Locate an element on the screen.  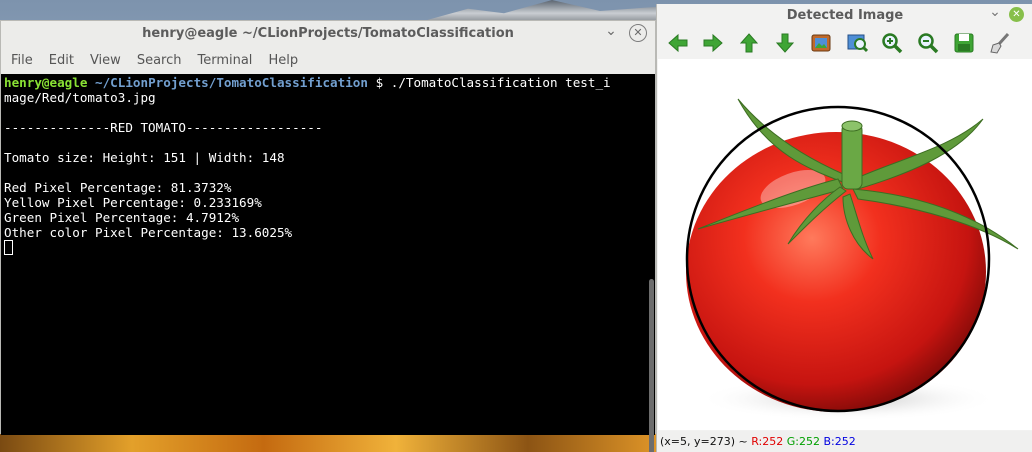
menu-help: Help is located at coordinates (283, 60).